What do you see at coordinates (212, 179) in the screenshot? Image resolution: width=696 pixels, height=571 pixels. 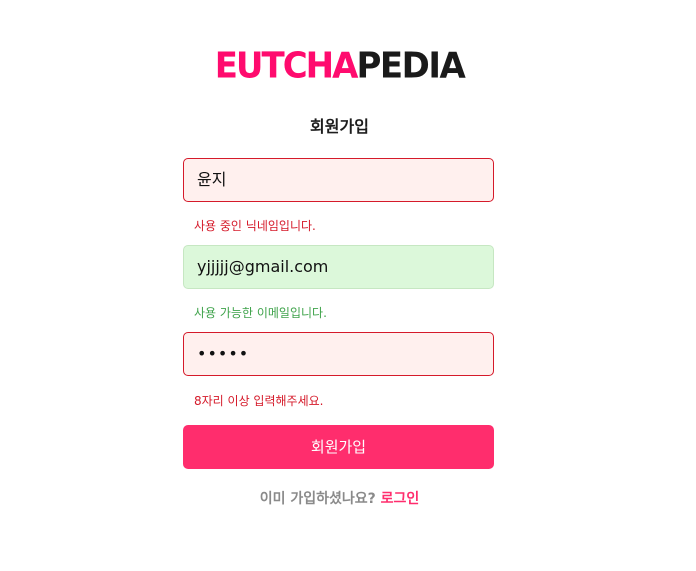 I see `nickname-value: 윤지` at bounding box center [212, 179].